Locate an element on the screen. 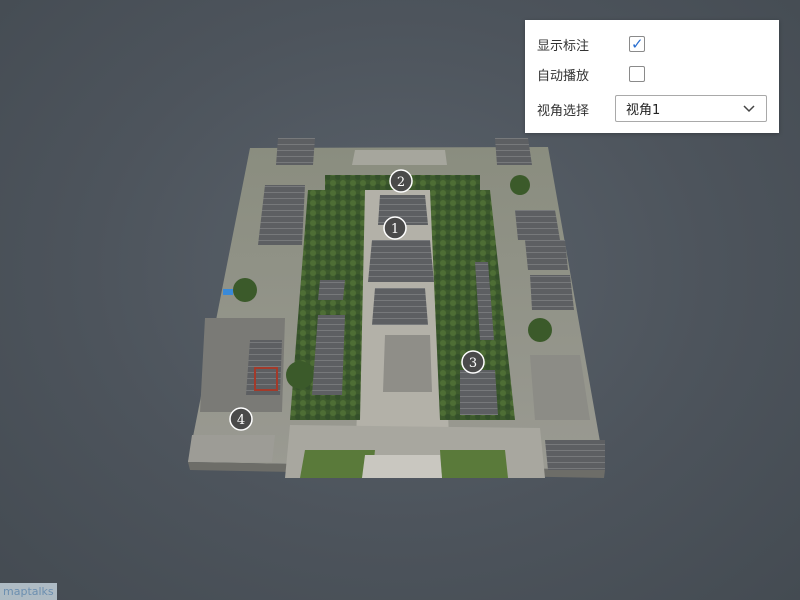  blue-marker is located at coordinates (228, 292).